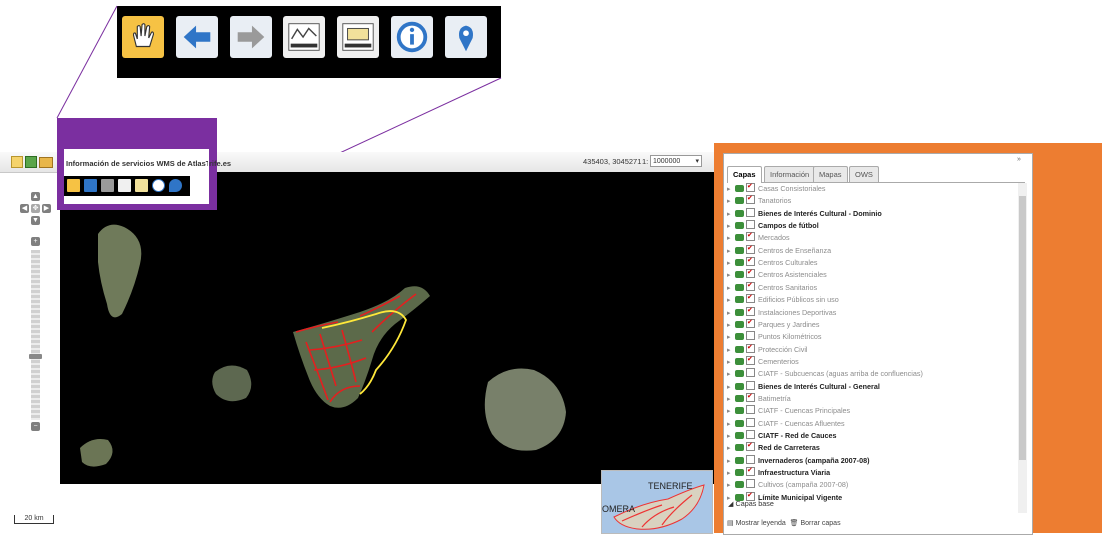 The height and width of the screenshot is (535, 1102). What do you see at coordinates (786, 423) in the screenshot?
I see `layer-row: ▸ CIATF - Cuencas Afluentes` at bounding box center [786, 423].